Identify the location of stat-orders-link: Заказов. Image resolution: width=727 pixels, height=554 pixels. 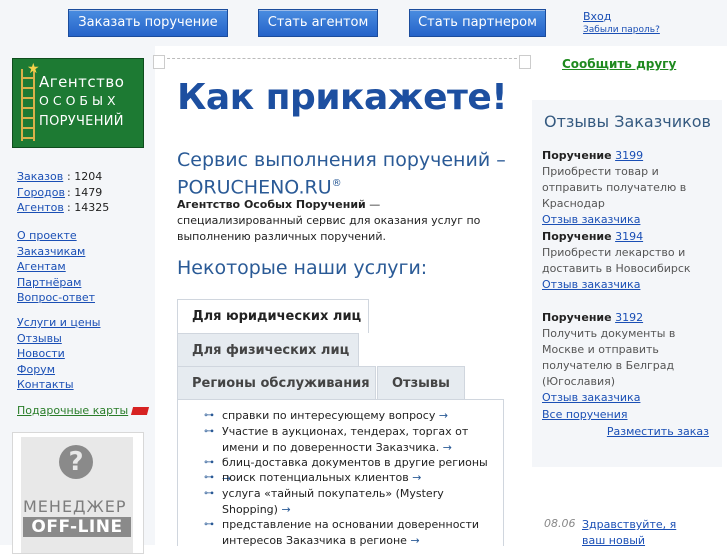
(42, 176).